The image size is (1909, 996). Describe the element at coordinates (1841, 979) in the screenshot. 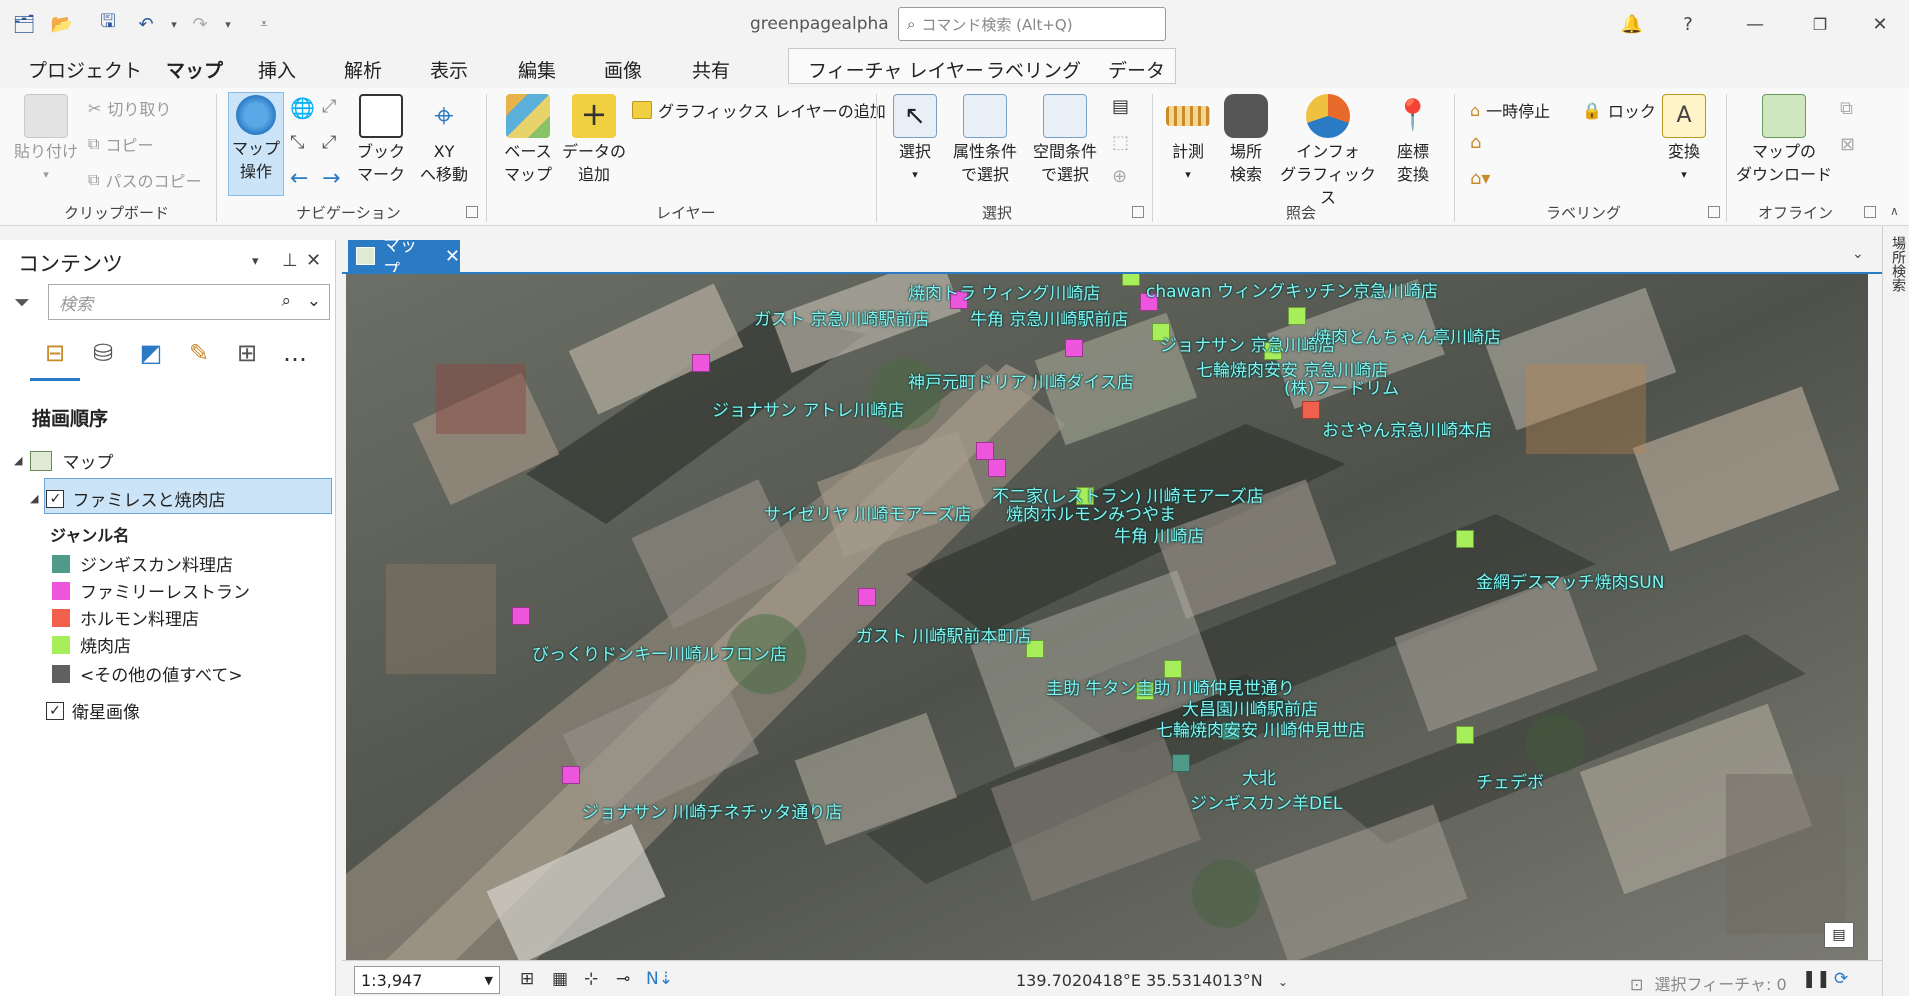

I see `refresh-icon: ⟳` at that location.